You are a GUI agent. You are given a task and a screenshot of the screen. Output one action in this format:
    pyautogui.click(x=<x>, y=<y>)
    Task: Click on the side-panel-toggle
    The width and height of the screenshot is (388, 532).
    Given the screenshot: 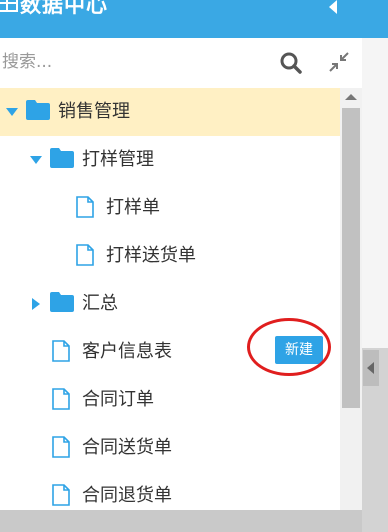 What is the action you would take?
    pyautogui.click(x=371, y=368)
    